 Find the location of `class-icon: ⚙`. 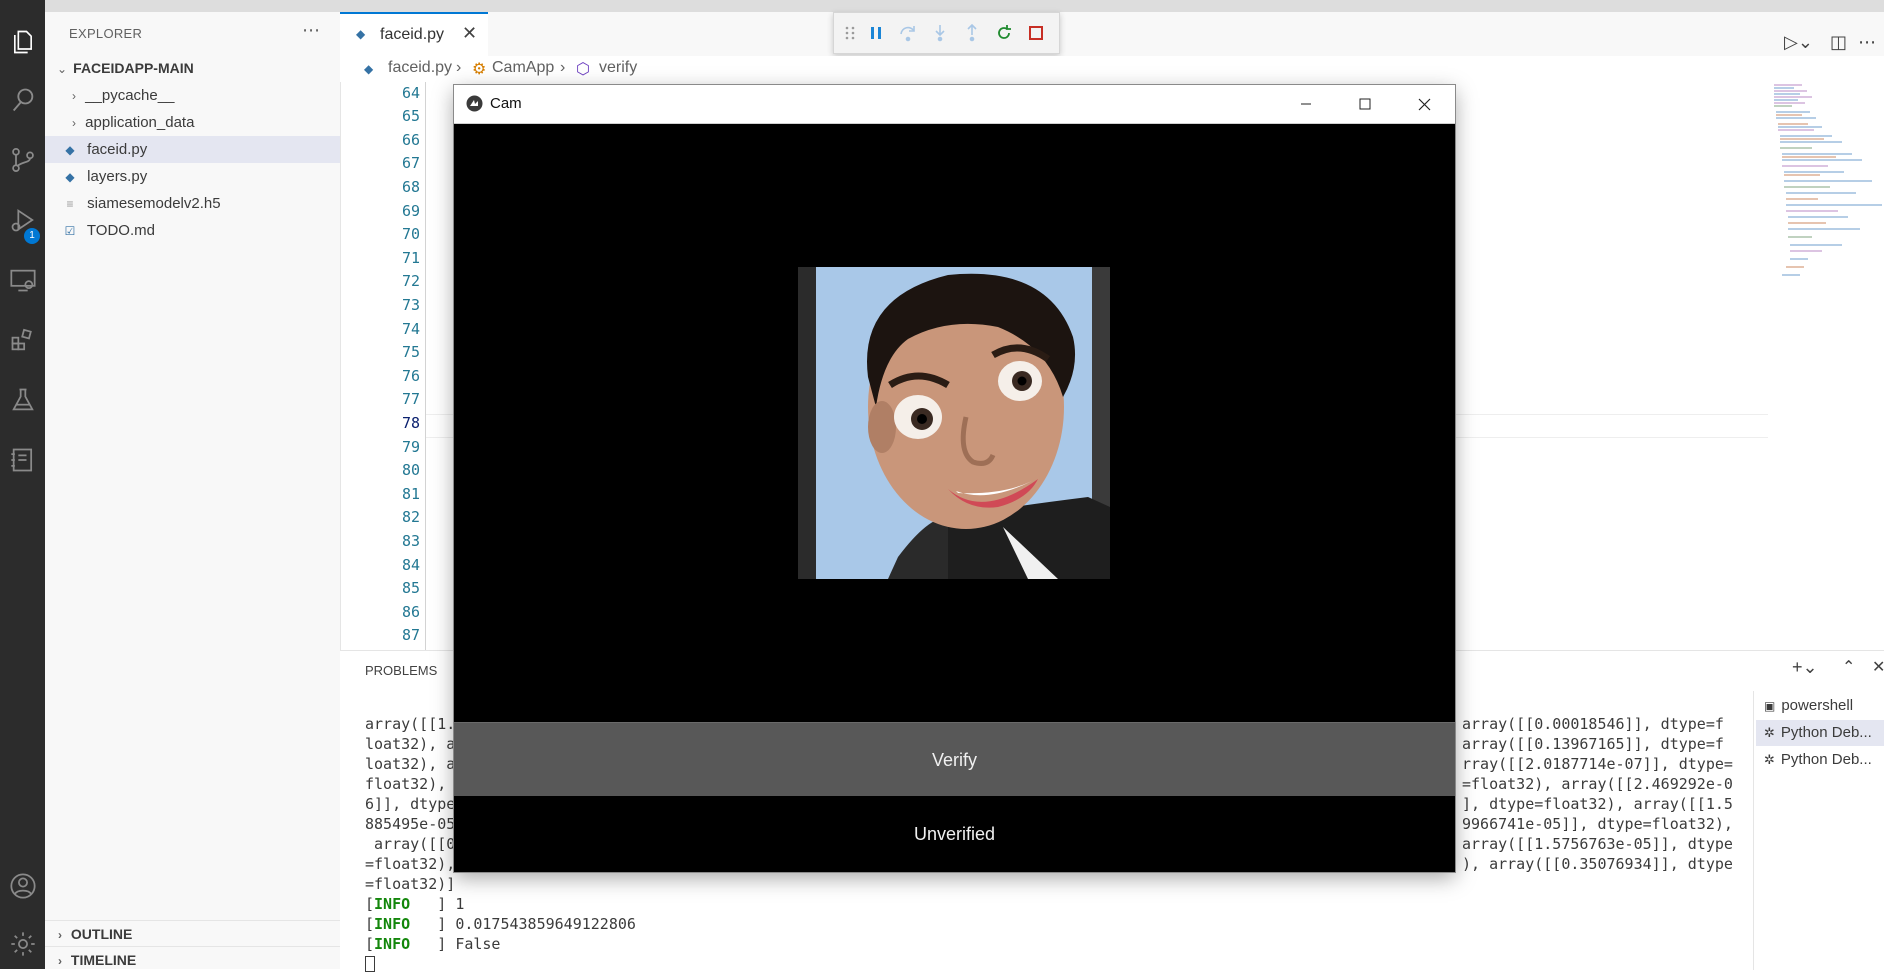

class-icon: ⚙ is located at coordinates (479, 69).